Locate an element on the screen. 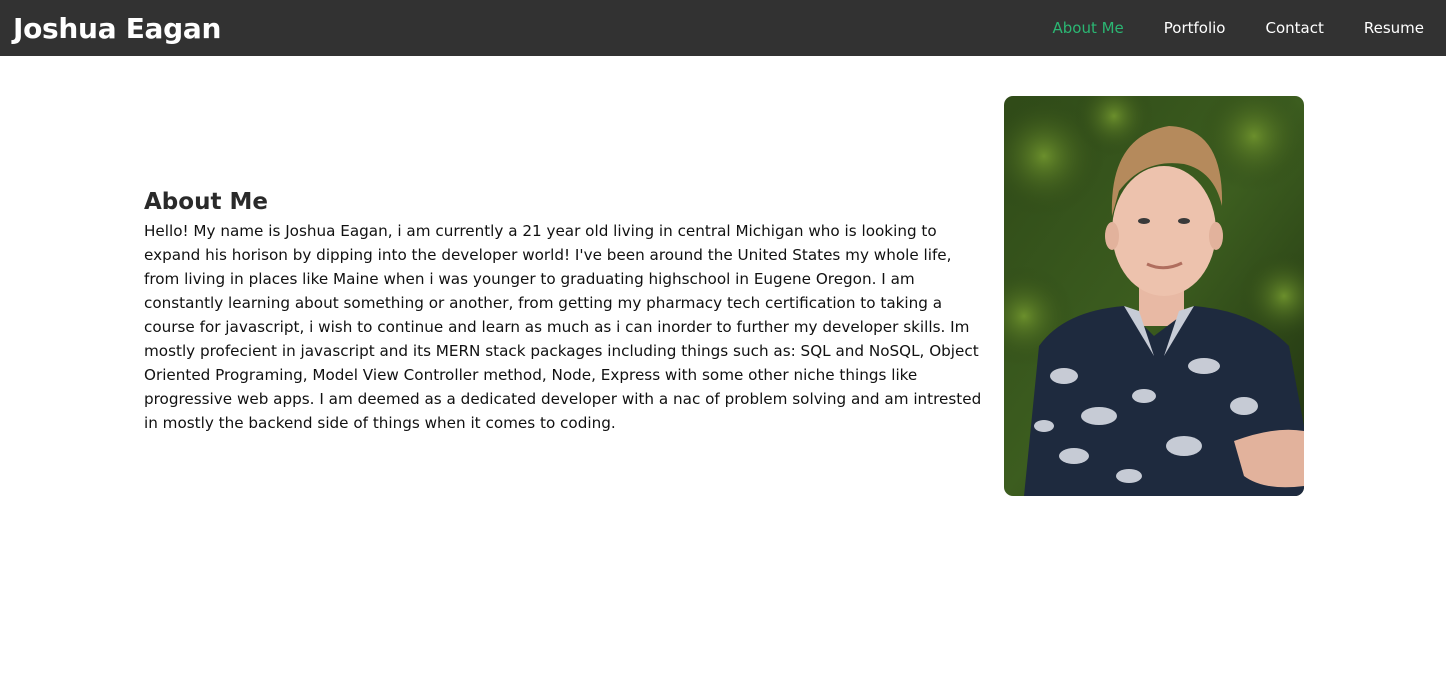 The height and width of the screenshot is (689, 1446). main-nav: About Me Portfolio Contact Resume is located at coordinates (1238, 28).